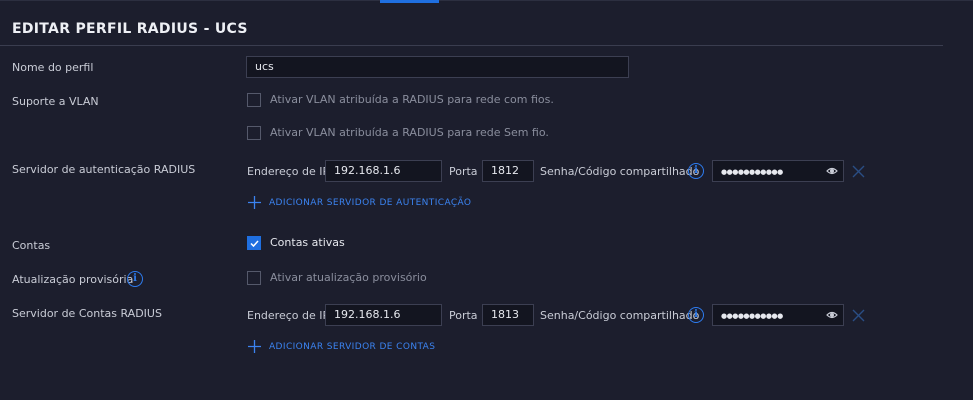 The height and width of the screenshot is (400, 973). Describe the element at coordinates (832, 171) in the screenshot. I see `auth-show-password-icon` at that location.